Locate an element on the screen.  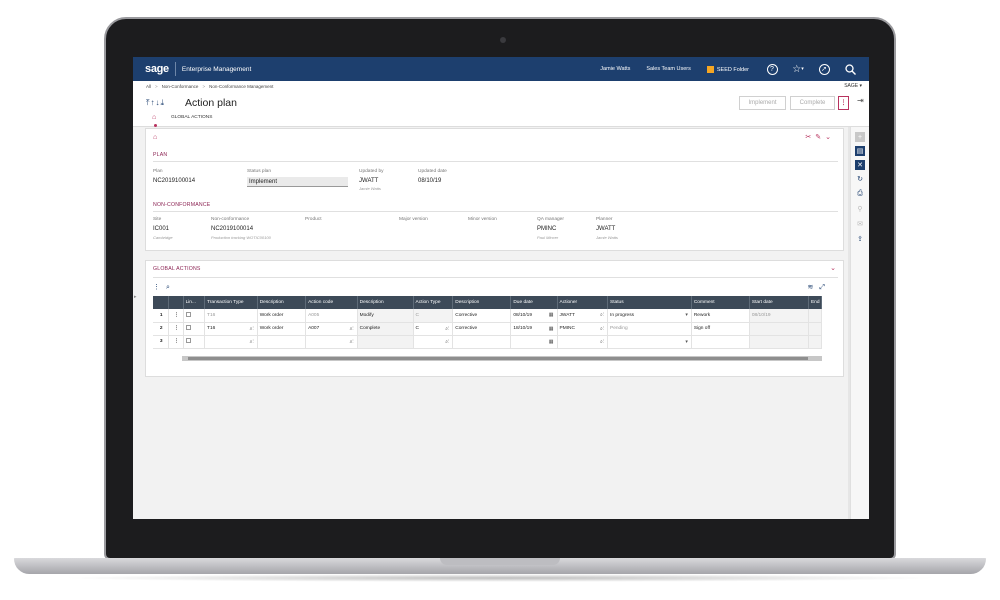
action-code-cell: ⌕⋮ is located at coordinates (331, 342).